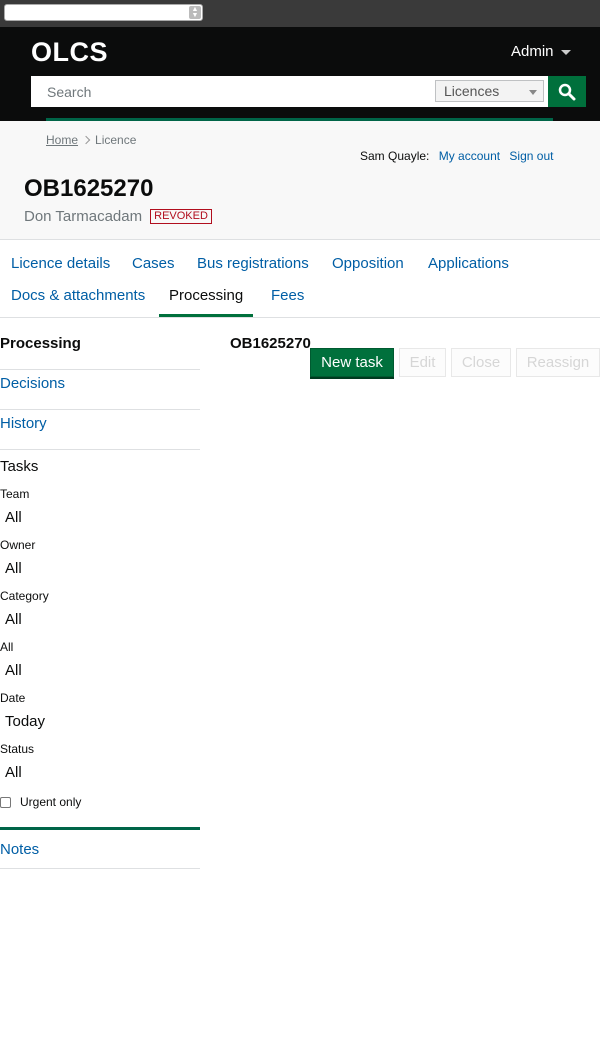  I want to click on operator-name: Don Tarmacadam, so click(83, 216).